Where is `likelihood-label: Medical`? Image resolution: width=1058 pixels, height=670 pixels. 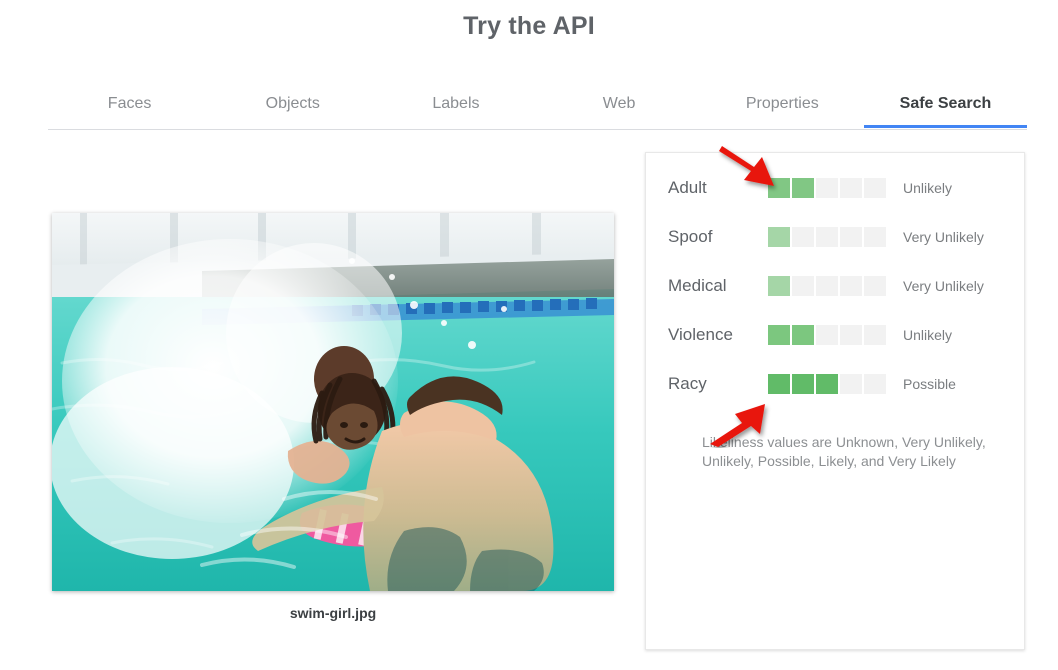 likelihood-label: Medical is located at coordinates (697, 285).